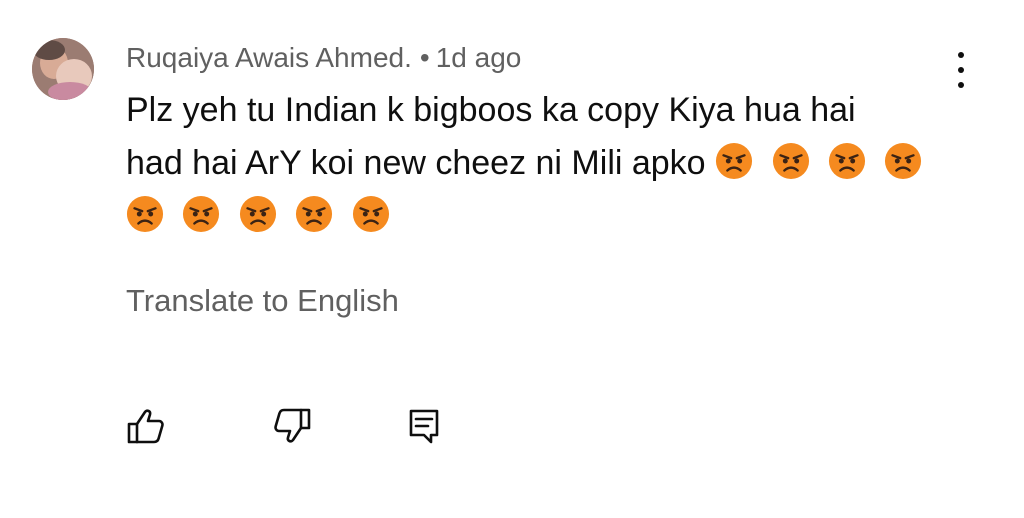  What do you see at coordinates (416, 163) in the screenshot?
I see `comment-text-segment: had hai ArY koi new cheez ni Mili apko` at bounding box center [416, 163].